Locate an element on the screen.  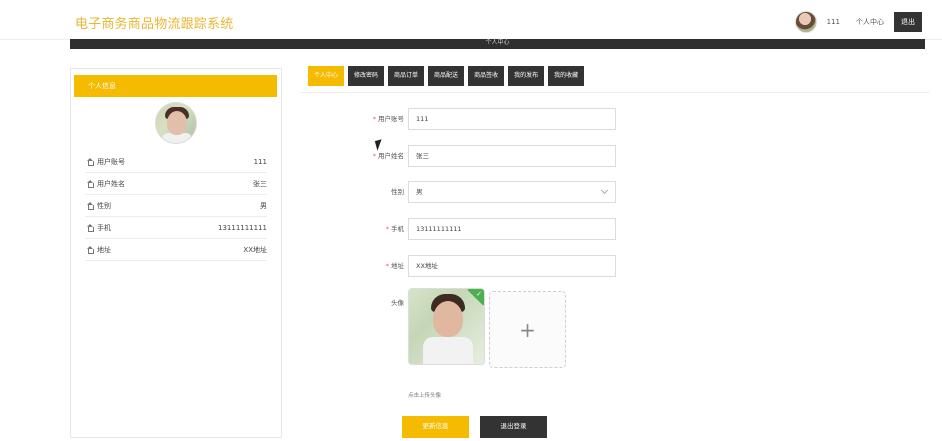
info-label-wrap: 用户姓名 is located at coordinates (105, 184).